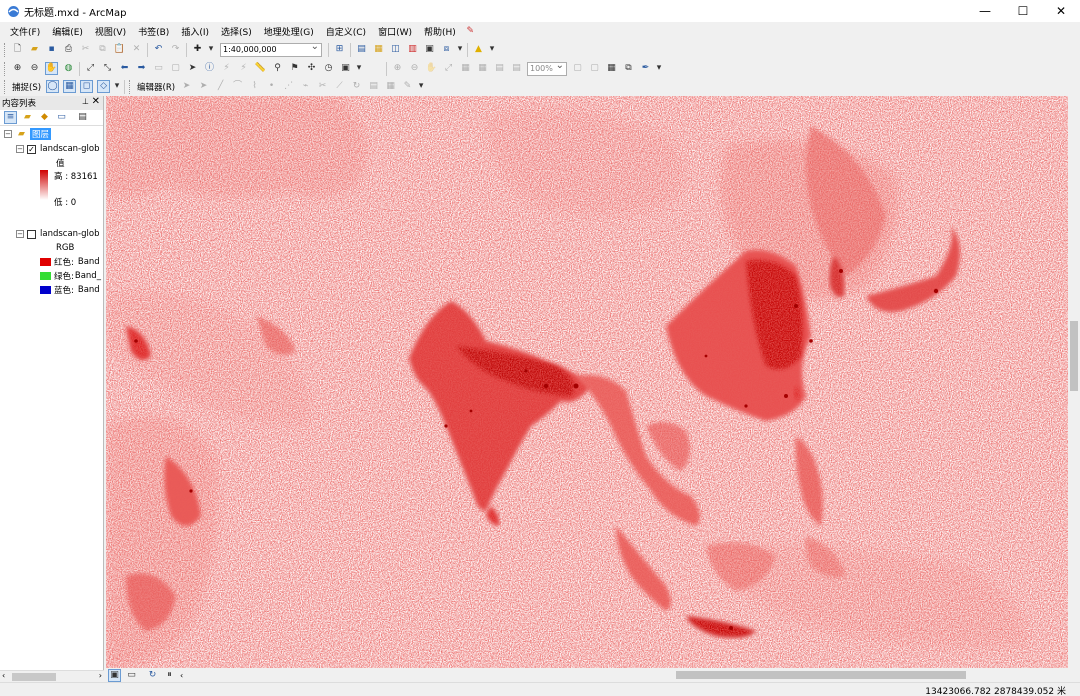 Image resolution: width=1080 pixels, height=696 pixels. I want to click on map-vertical-scrollbar, so click(1074, 382).